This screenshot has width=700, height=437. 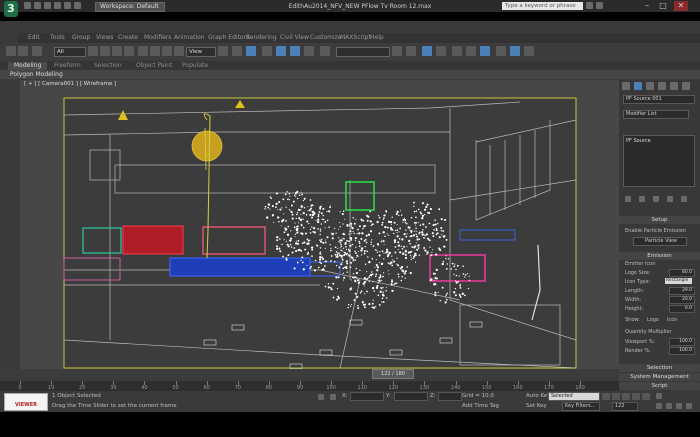 What do you see at coordinates (659, 377) in the screenshot?
I see `system-management-rollout: System Management` at bounding box center [659, 377].